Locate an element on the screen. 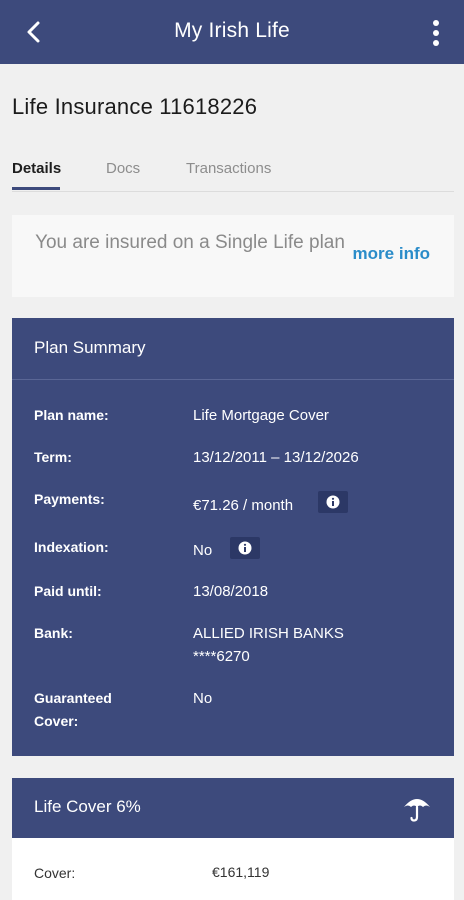 The image size is (464, 900). plan-summary-heading: Plan Summary is located at coordinates (90, 347).